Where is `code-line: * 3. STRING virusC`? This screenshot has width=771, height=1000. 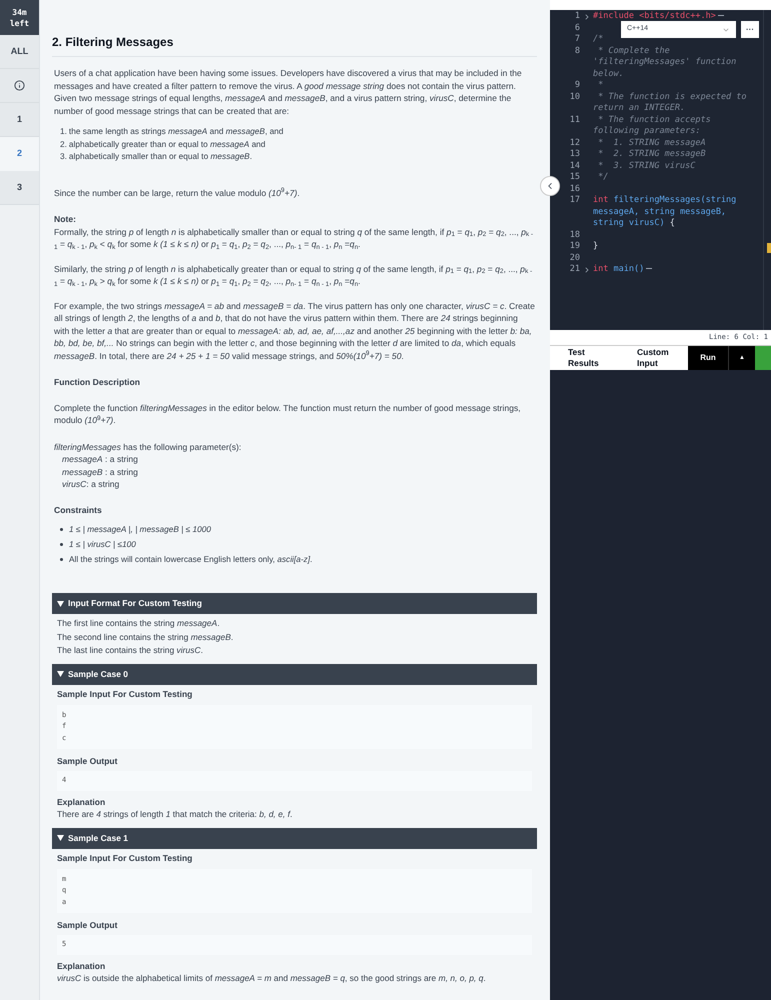
code-line: * 3. STRING virusC is located at coordinates (646, 166).